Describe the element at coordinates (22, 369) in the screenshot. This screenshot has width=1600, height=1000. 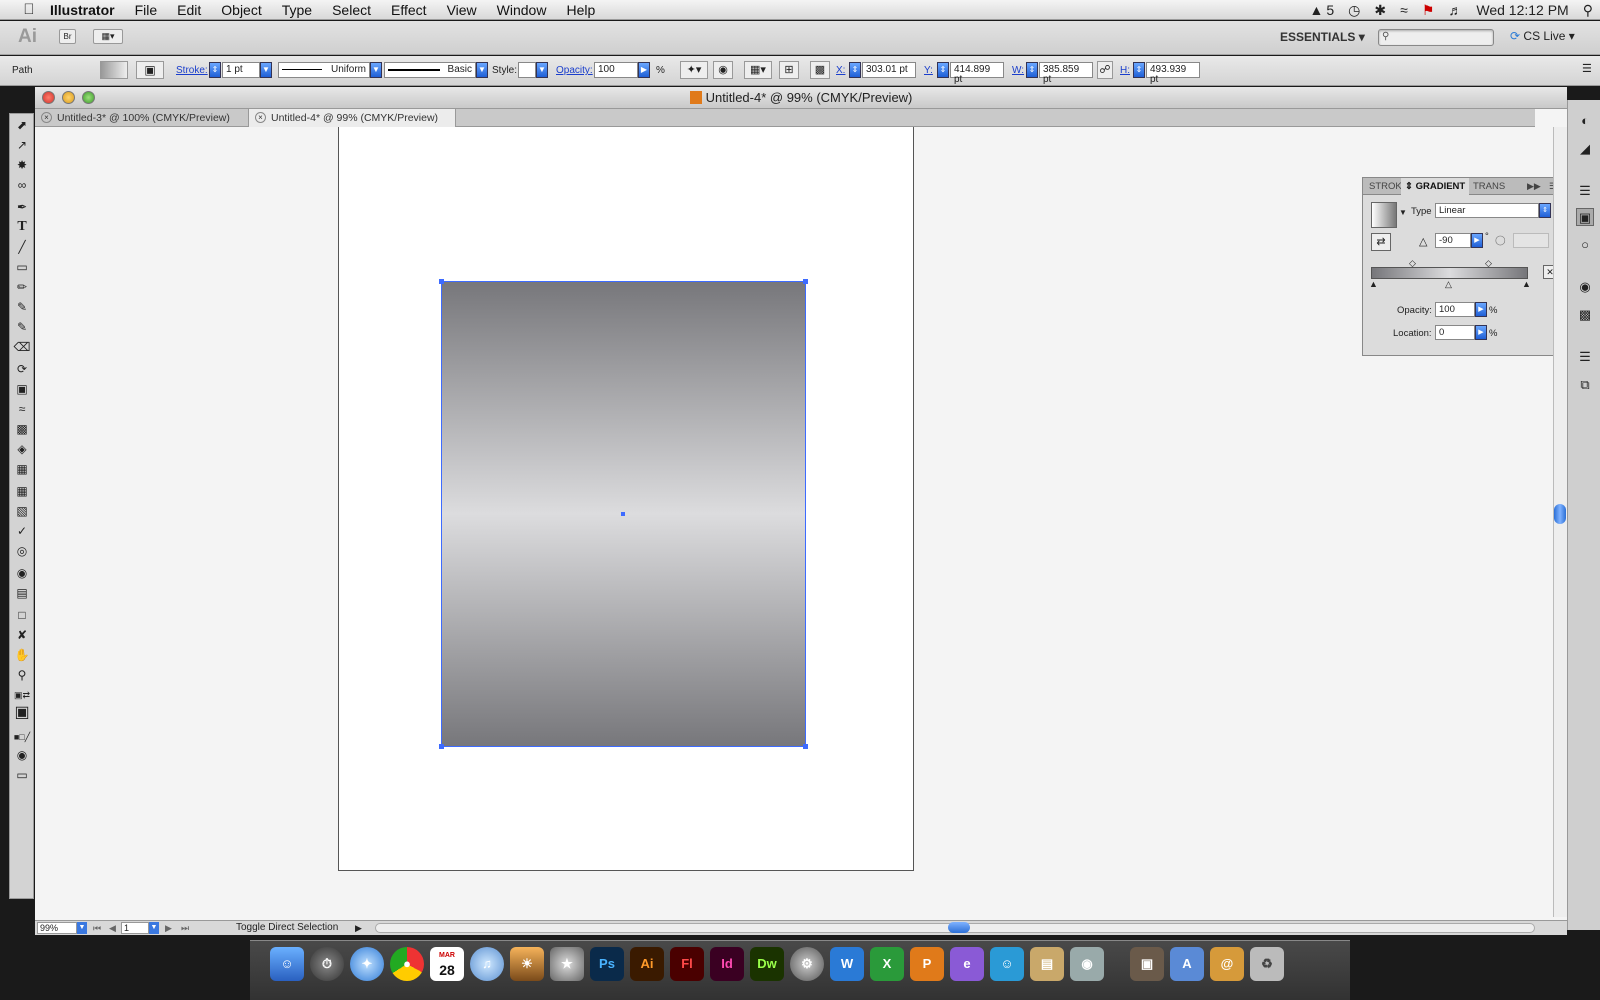
I see `rotate-tool-icon: ⟳` at that location.